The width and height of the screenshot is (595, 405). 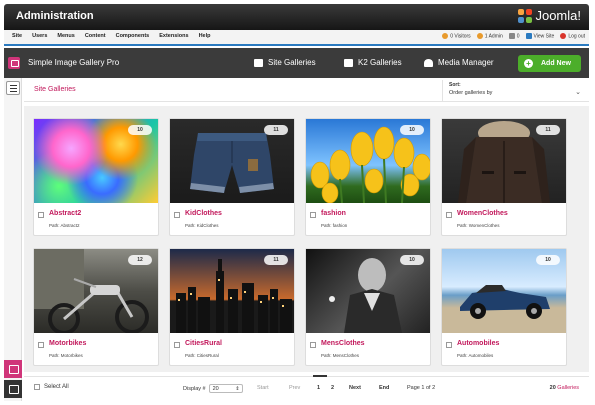 What do you see at coordinates (96, 307) in the screenshot?
I see `gallery-card: 12 Motorbikes Path: Motorbikes` at bounding box center [96, 307].